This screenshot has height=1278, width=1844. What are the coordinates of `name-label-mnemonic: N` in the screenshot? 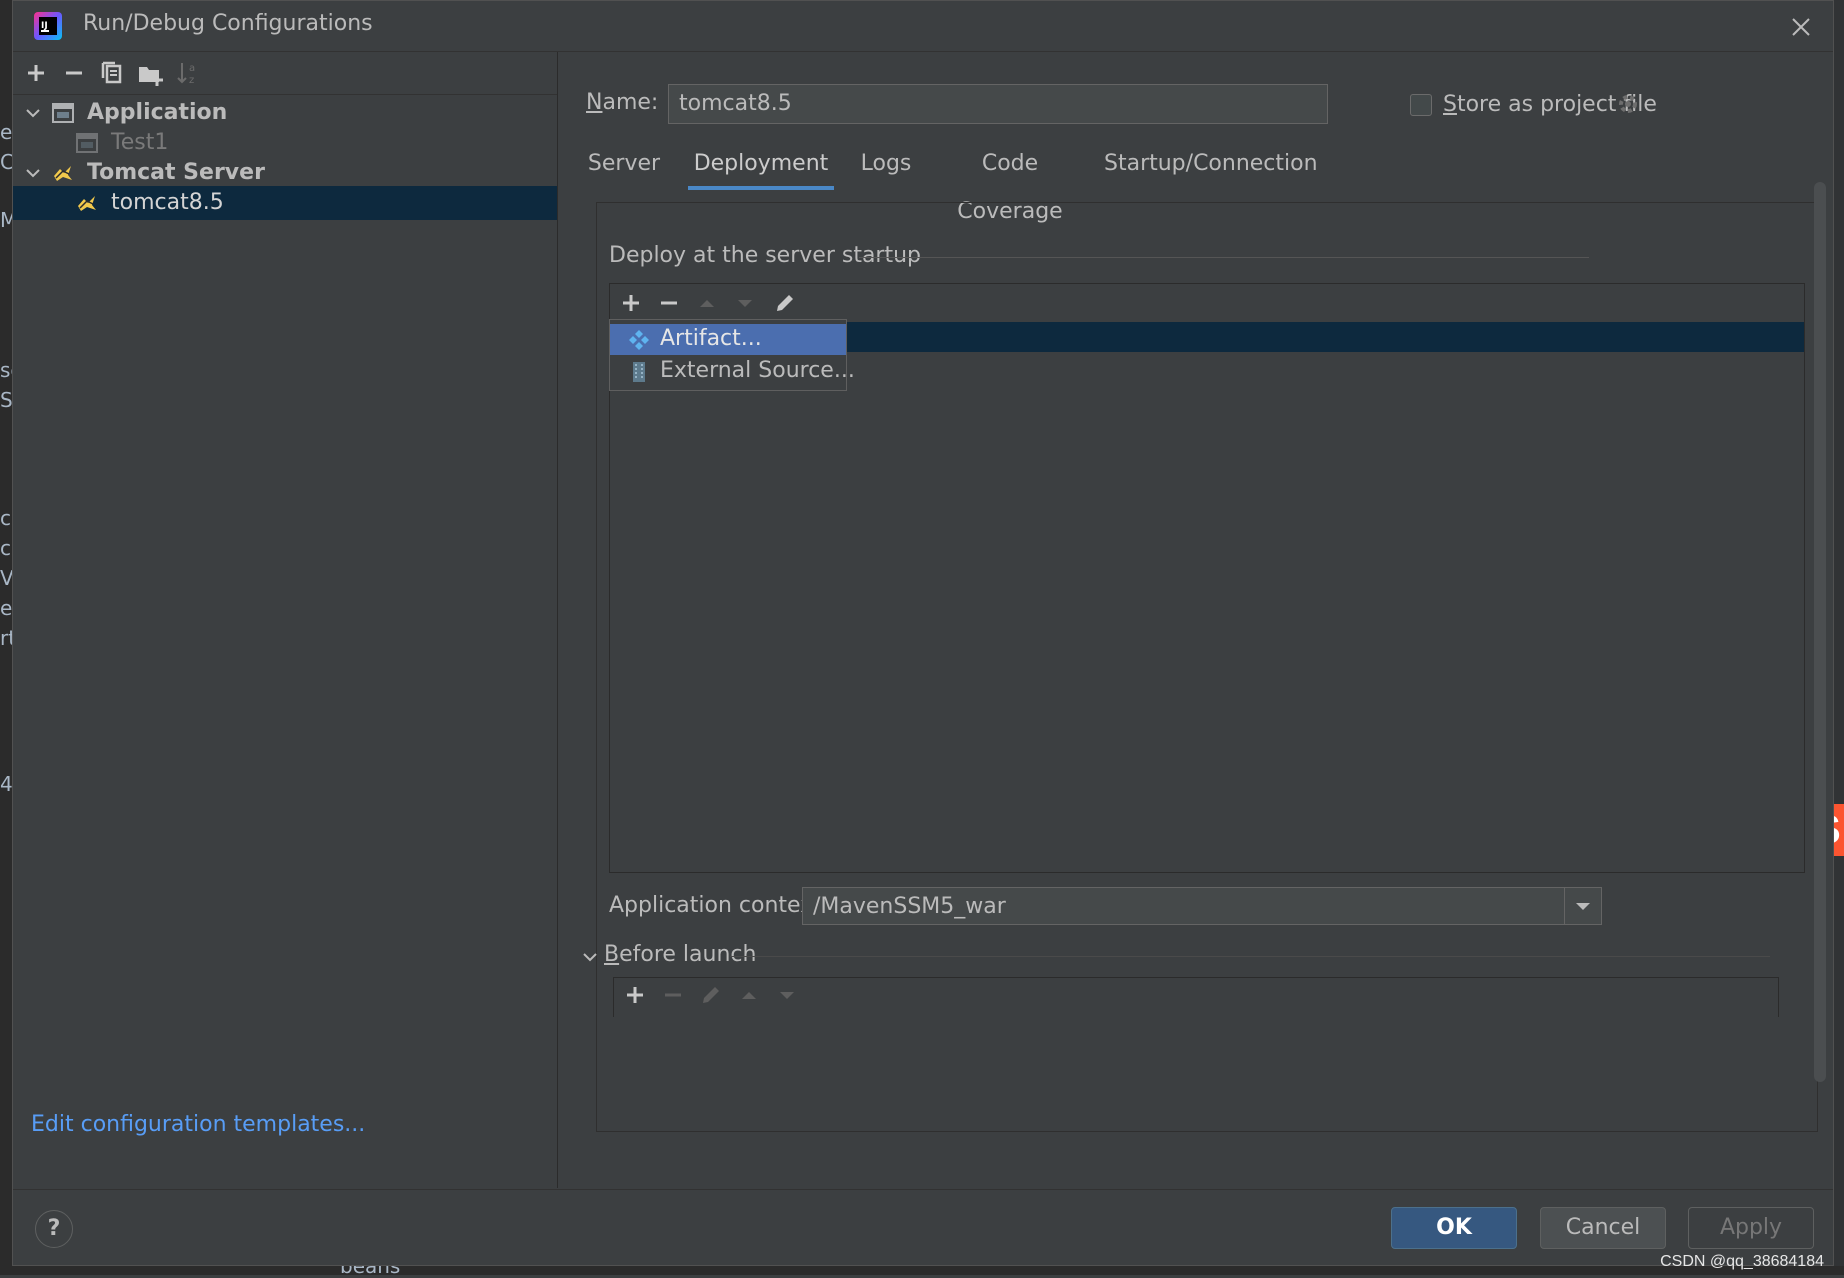 It's located at (594, 102).